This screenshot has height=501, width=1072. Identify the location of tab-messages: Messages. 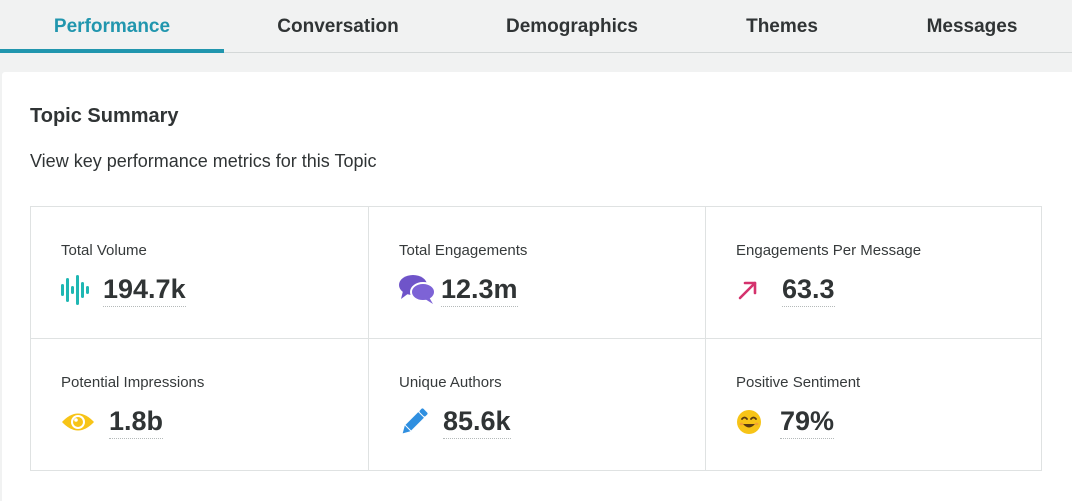
(972, 26).